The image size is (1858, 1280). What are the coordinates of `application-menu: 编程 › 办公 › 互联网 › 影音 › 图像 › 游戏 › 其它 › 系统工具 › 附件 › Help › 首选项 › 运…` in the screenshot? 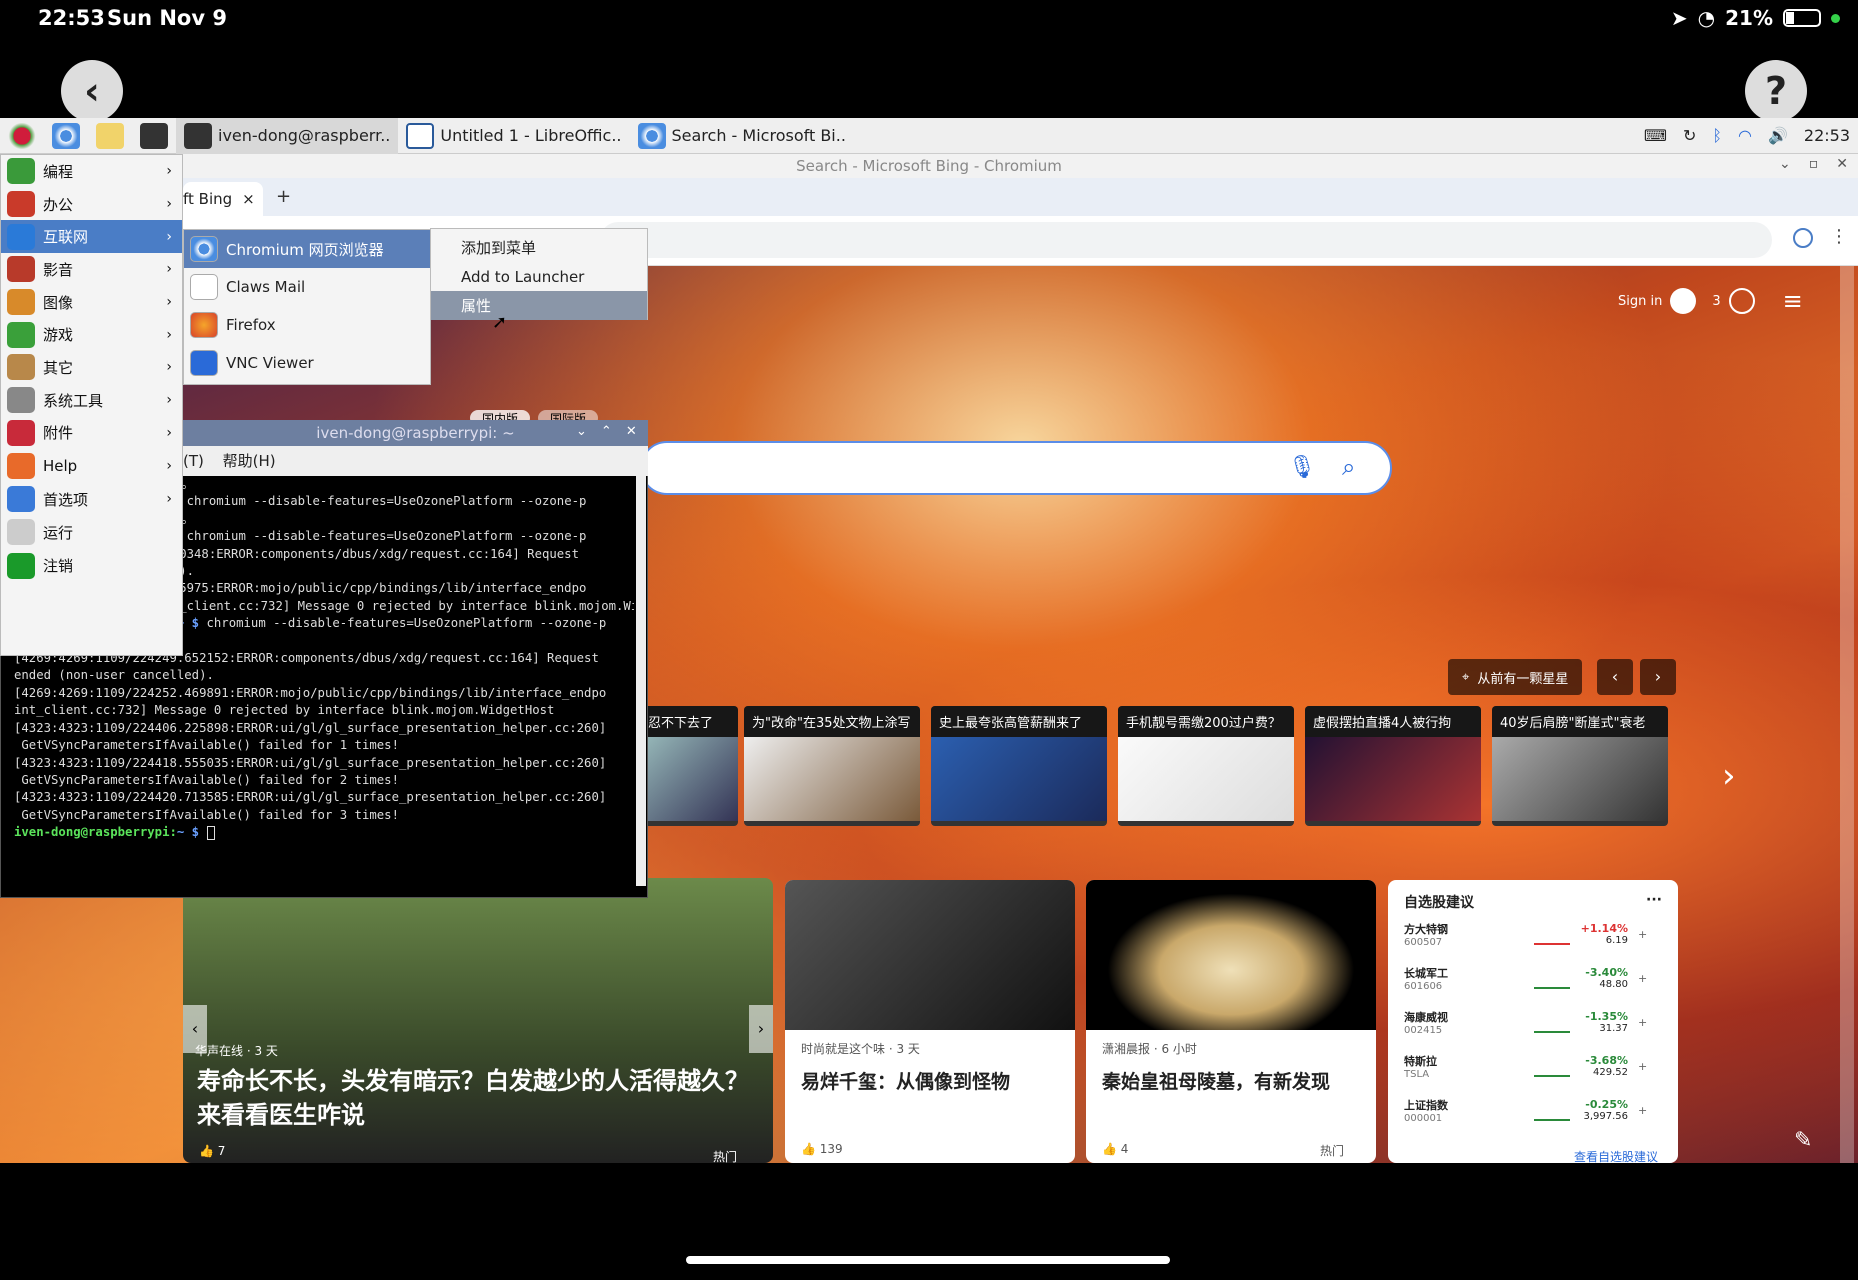 It's located at (91, 405).